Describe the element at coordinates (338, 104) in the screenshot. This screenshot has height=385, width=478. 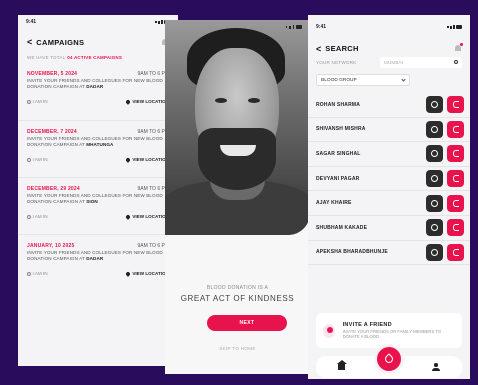
I see `donor-name: ROHAN SHARMA` at that location.